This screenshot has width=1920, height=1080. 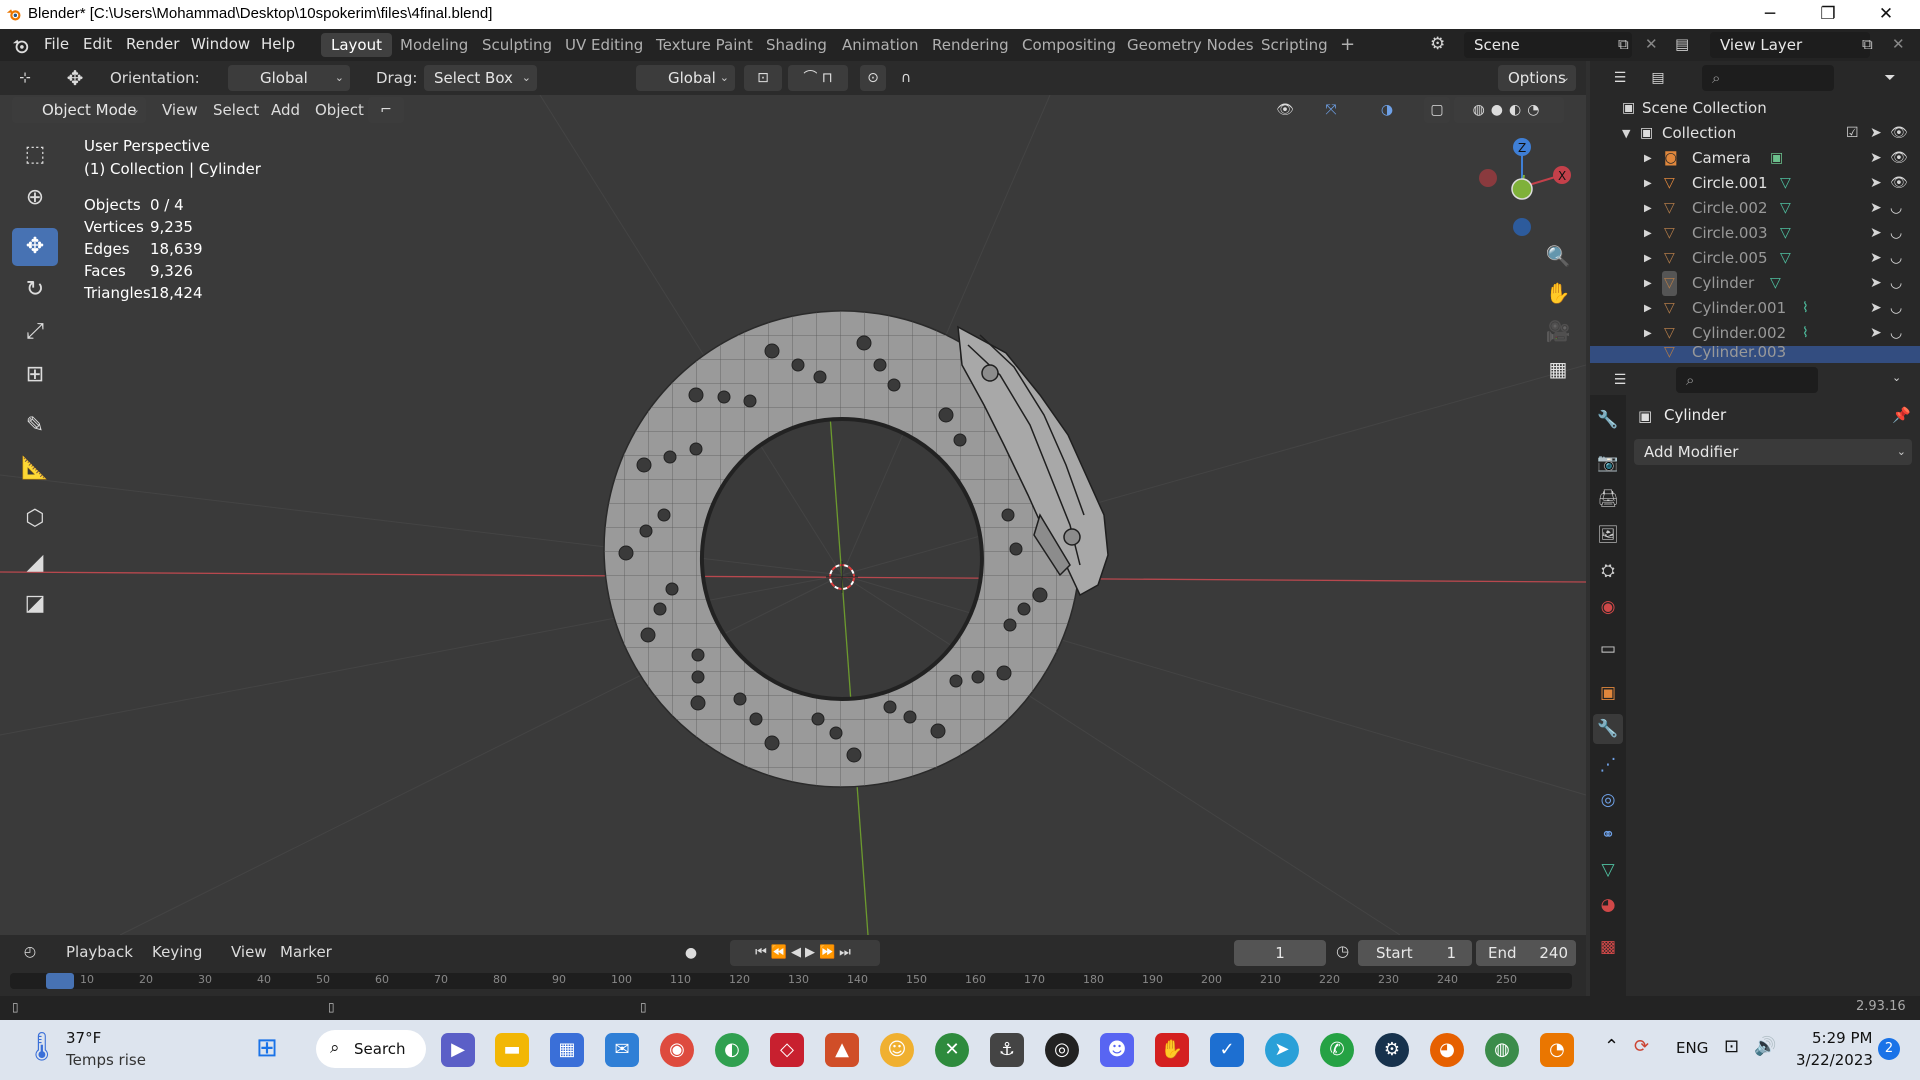 I want to click on app-icon-red: ◇, so click(x=787, y=1050).